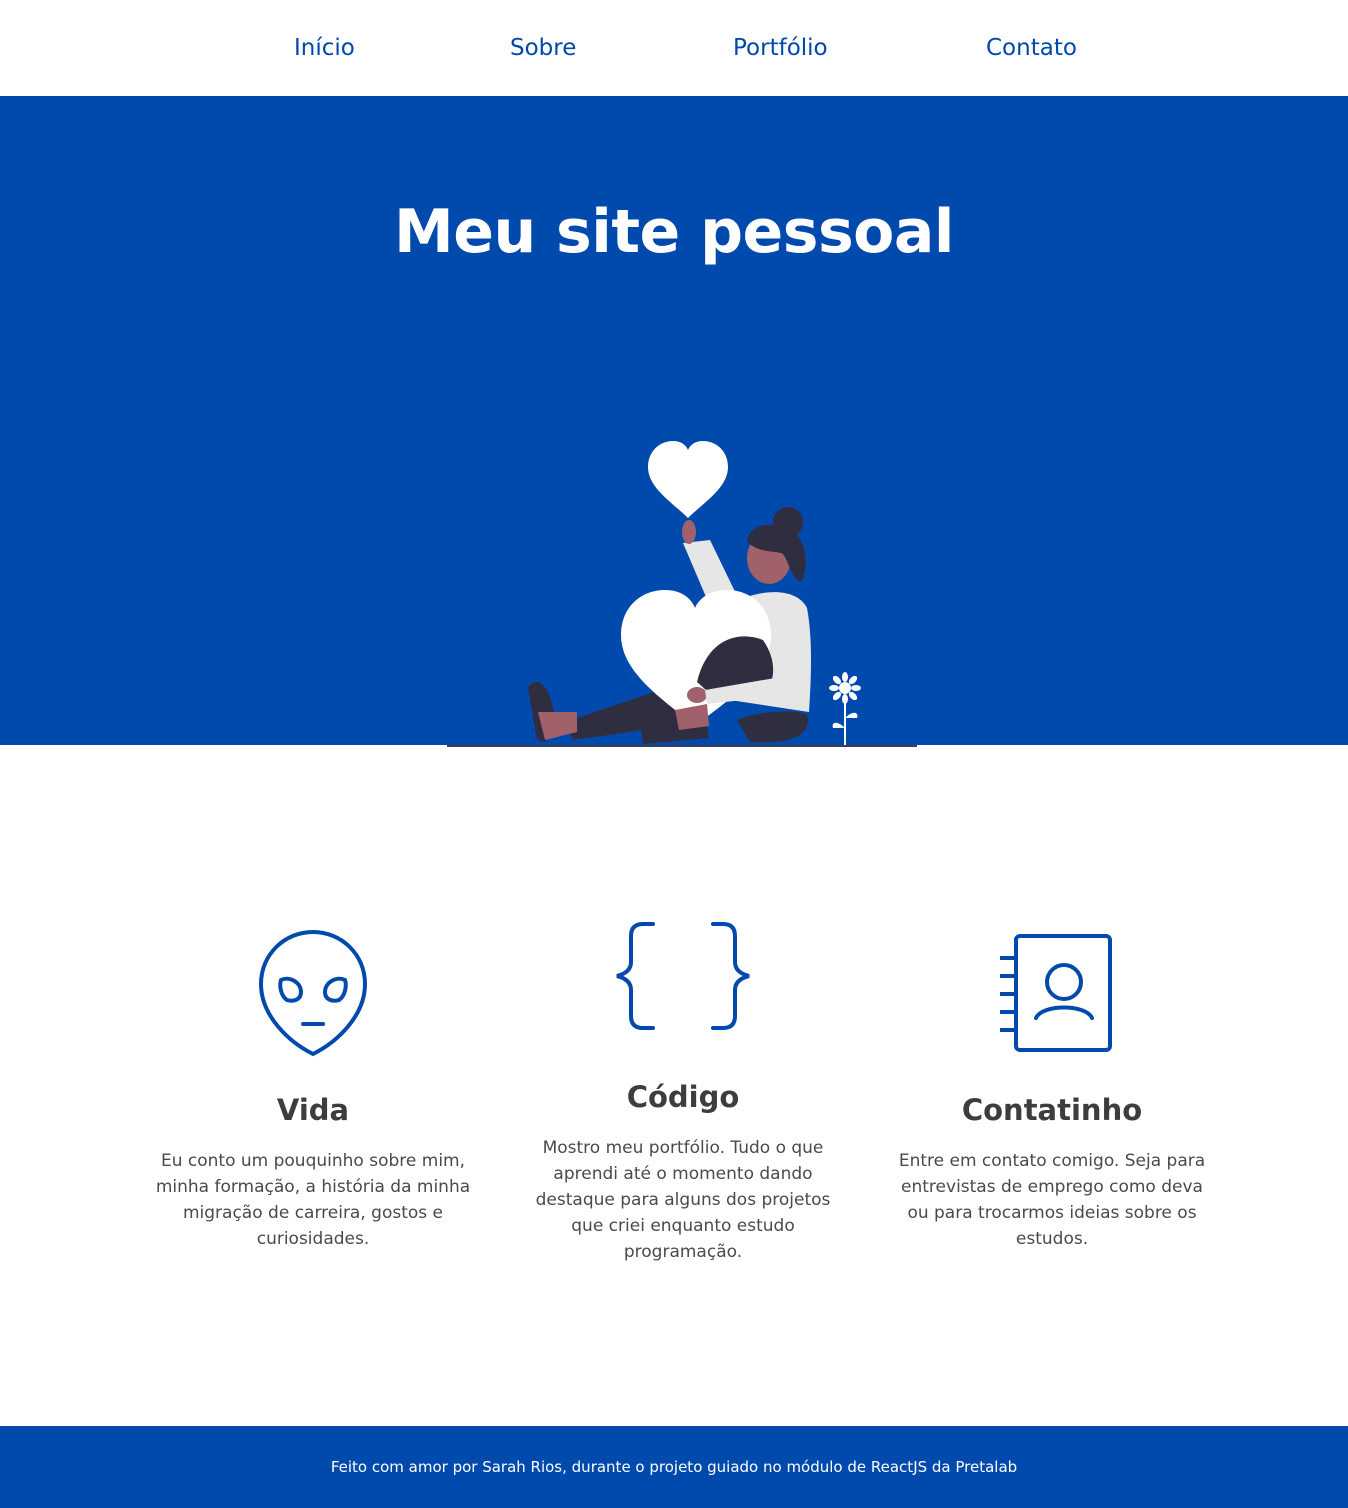  I want to click on nav-link-contato: Contato, so click(1031, 48).